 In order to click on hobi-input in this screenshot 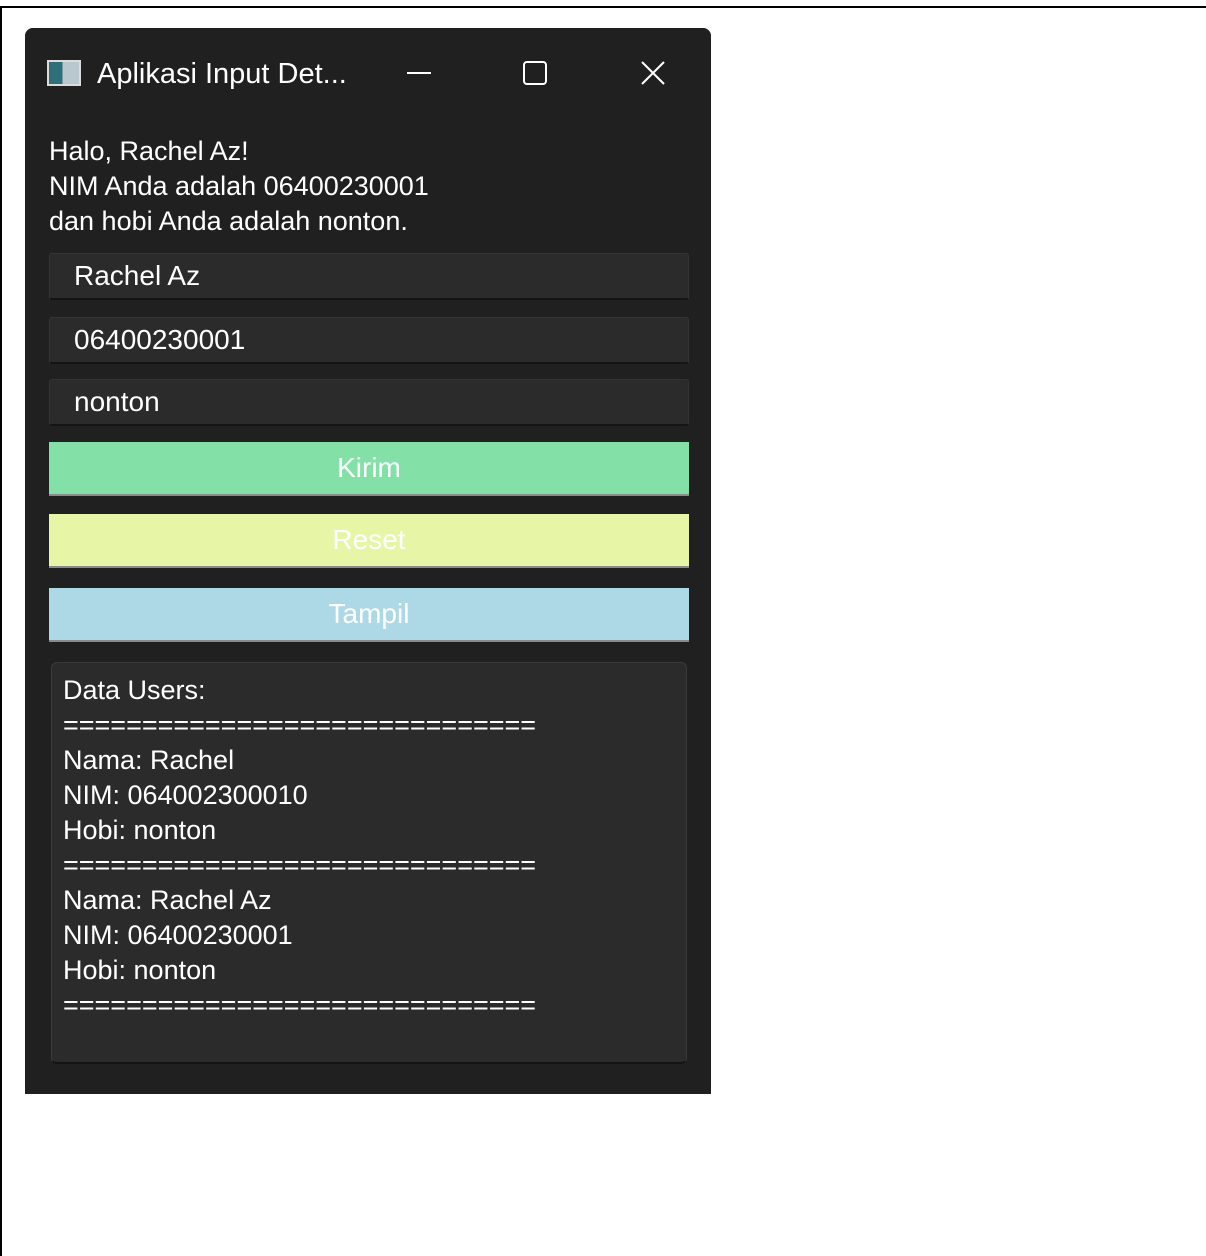, I will do `click(369, 402)`.